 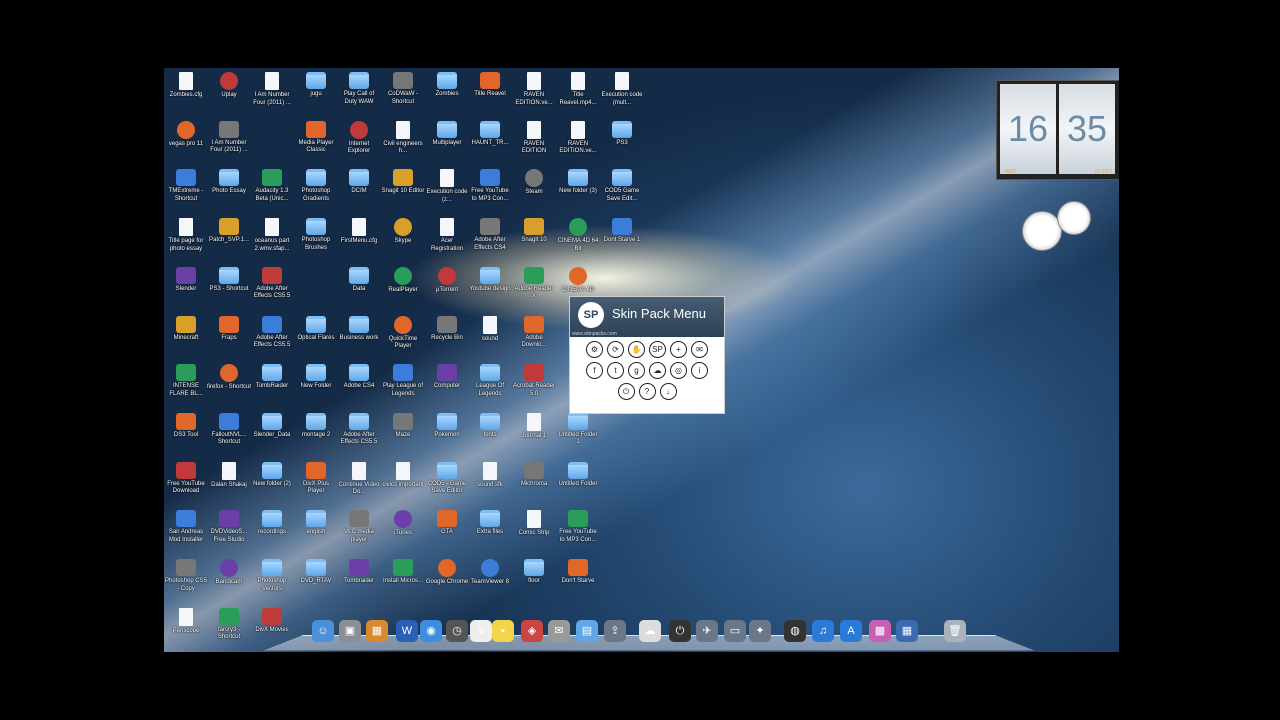 I want to click on skin-pack-button: ⚙, so click(x=594, y=349).